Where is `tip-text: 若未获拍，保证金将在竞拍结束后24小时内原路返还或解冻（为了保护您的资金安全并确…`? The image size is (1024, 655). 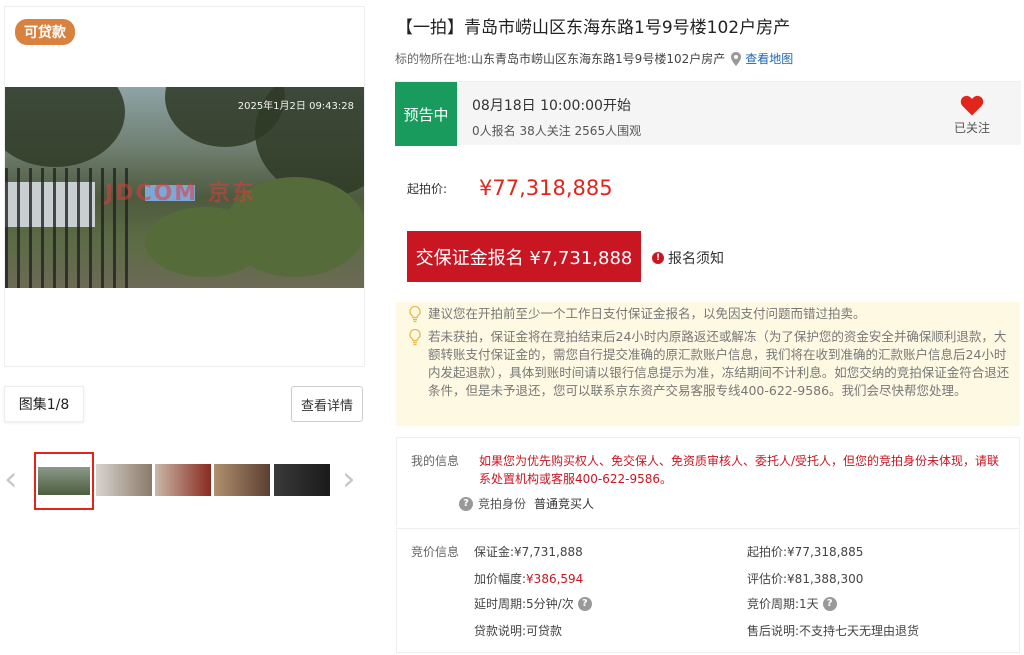
tip-text: 若未获拍，保证金将在竞拍结束后24小时内原路返还或解冻（为了保护您的资金安全并确… is located at coordinates (719, 363).